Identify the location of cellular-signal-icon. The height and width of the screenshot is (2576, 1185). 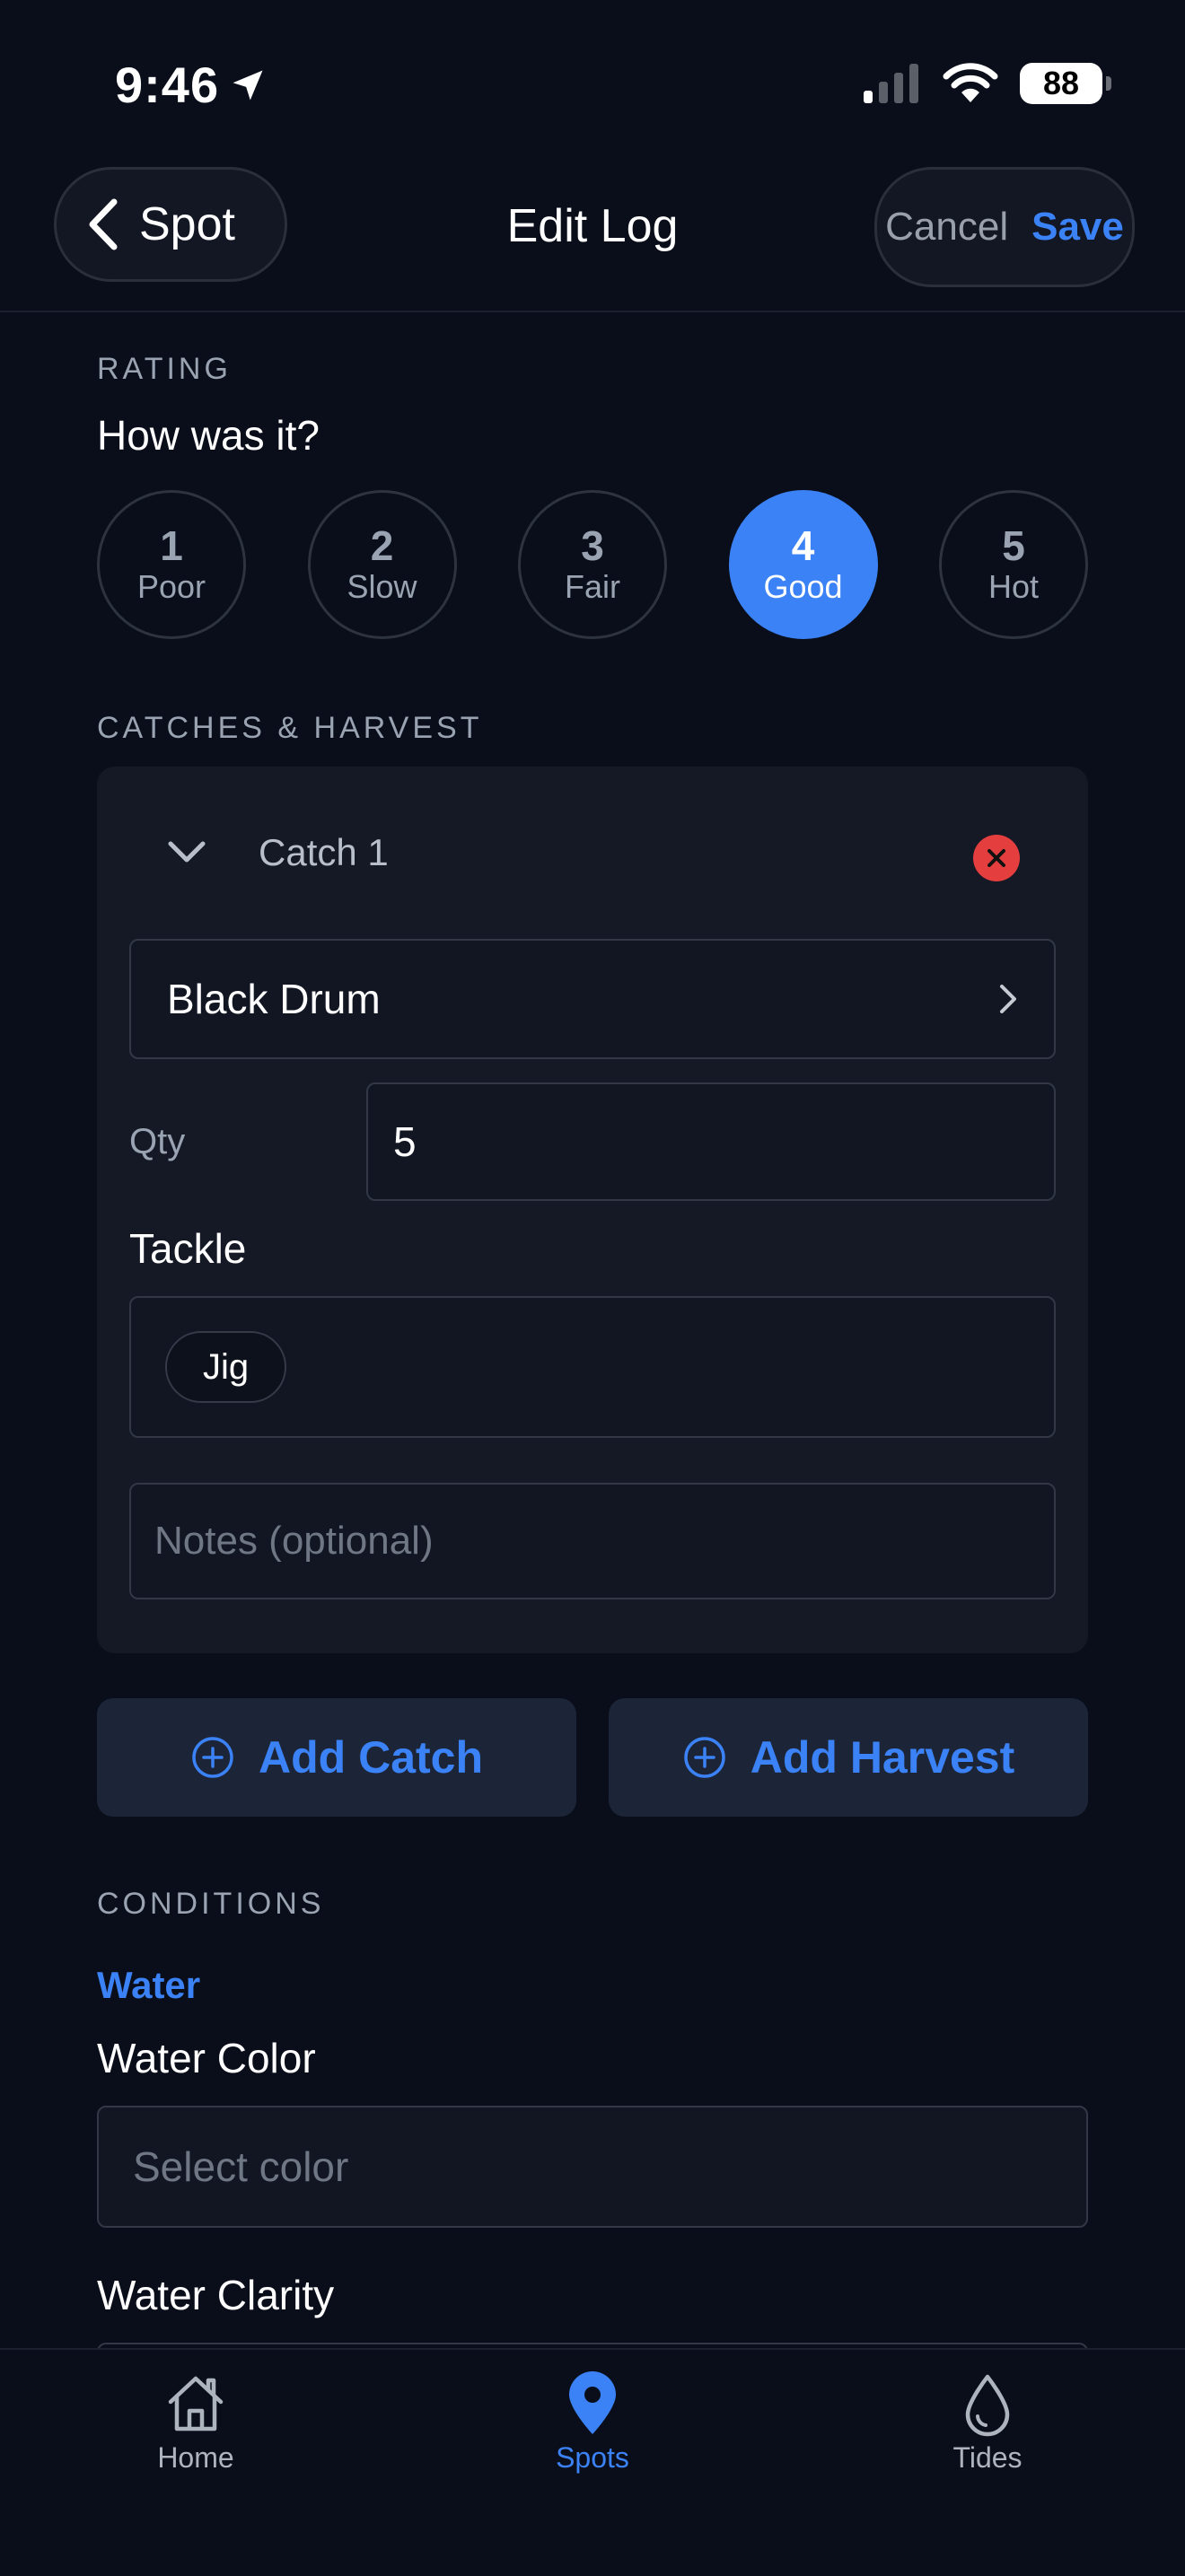
(891, 83).